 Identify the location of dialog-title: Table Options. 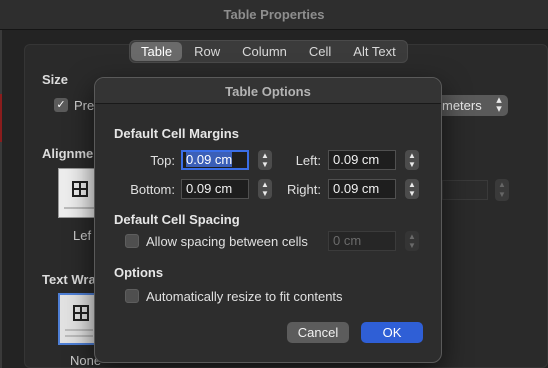
(268, 91).